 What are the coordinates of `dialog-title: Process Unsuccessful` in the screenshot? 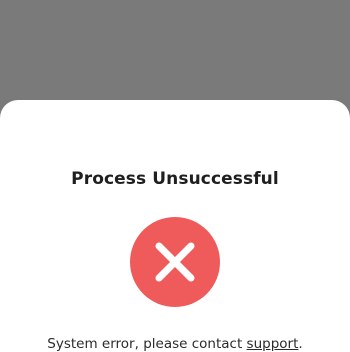 It's located at (175, 179).